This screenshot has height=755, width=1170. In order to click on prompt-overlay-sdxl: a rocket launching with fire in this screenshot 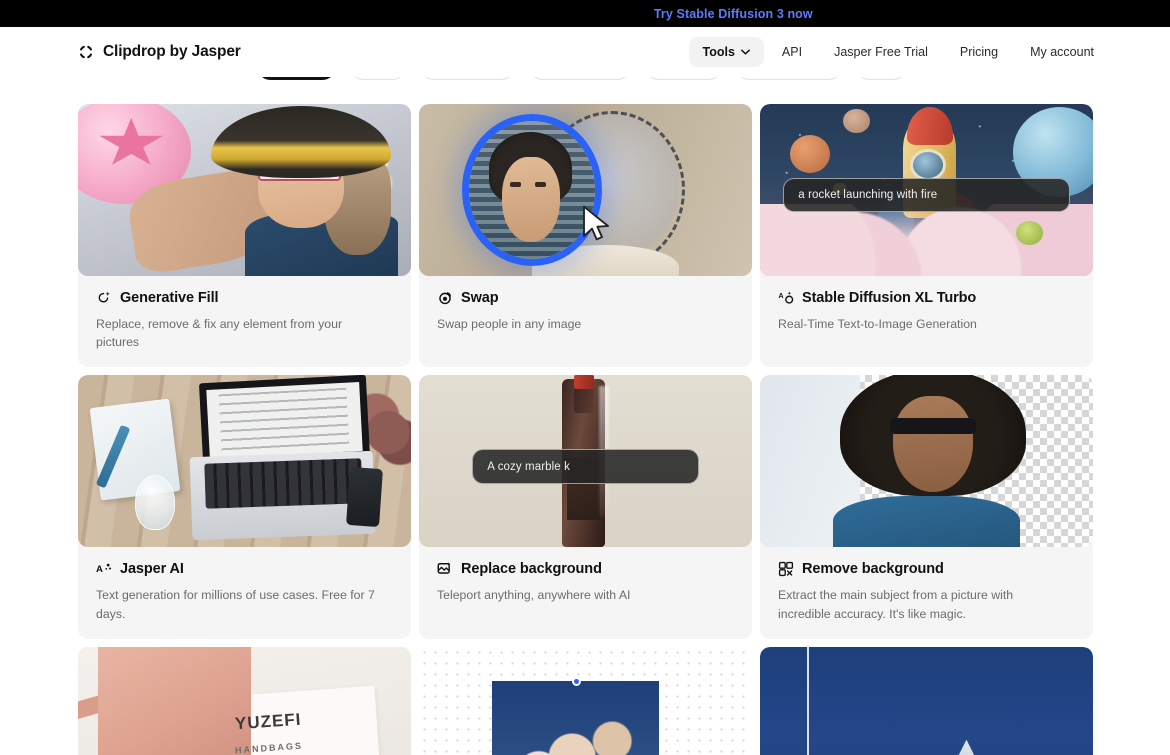, I will do `click(926, 195)`.